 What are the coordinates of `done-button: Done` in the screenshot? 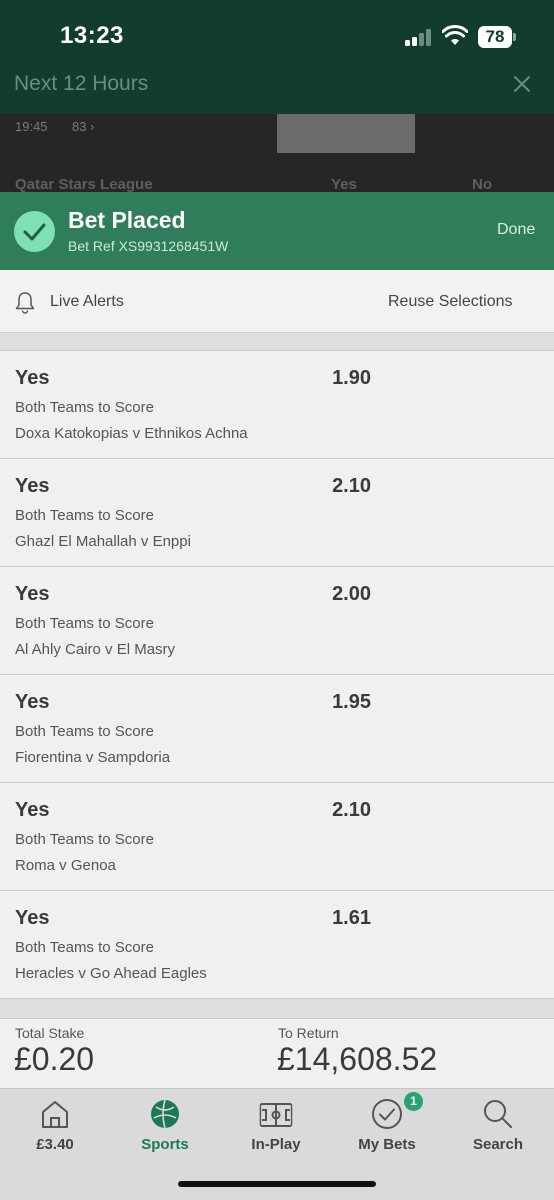 It's located at (516, 230).